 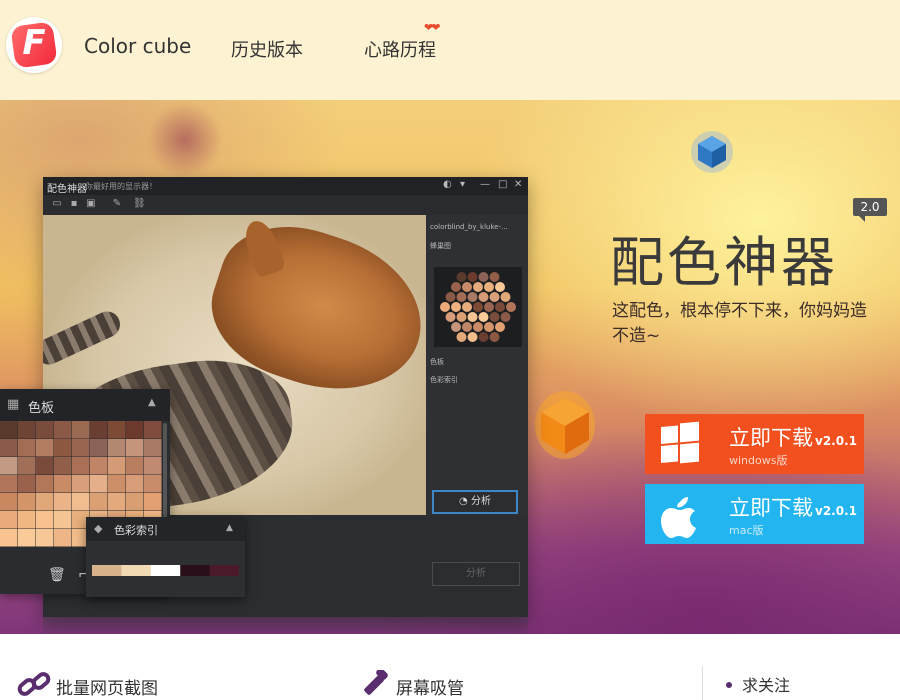 What do you see at coordinates (85, 405) in the screenshot?
I see `palette-header: ▦ 色板 ▲` at bounding box center [85, 405].